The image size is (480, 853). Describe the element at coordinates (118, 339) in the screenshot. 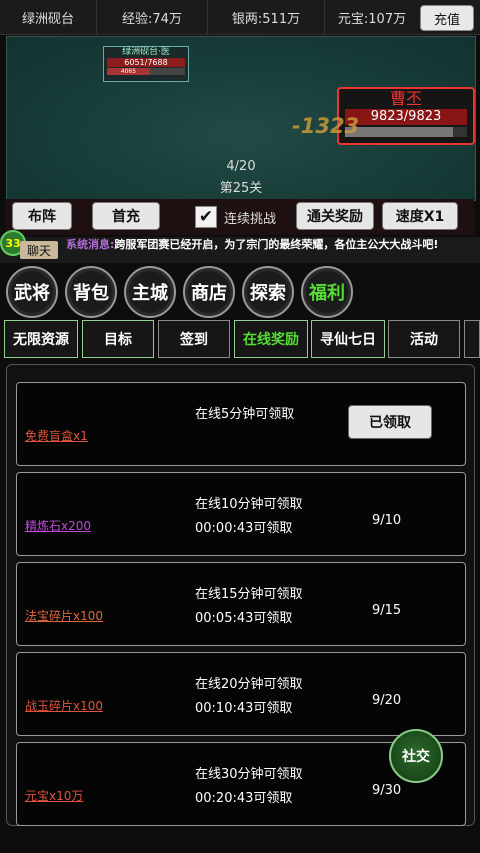

I see `tab-goals: 目标` at that location.